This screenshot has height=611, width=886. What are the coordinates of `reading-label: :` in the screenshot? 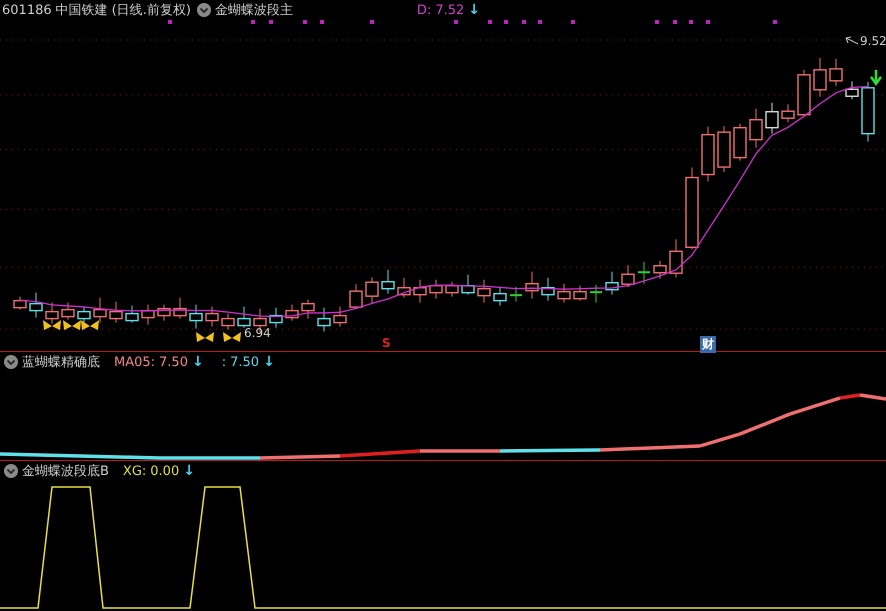 It's located at (224, 362).